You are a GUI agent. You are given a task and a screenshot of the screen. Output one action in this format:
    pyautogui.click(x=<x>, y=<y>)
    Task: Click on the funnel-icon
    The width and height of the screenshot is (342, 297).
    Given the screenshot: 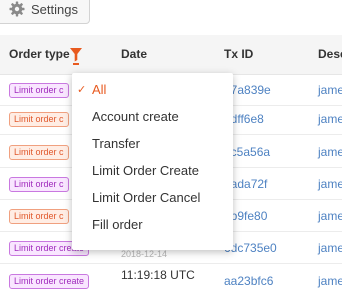 What is the action you would take?
    pyautogui.click(x=76, y=55)
    